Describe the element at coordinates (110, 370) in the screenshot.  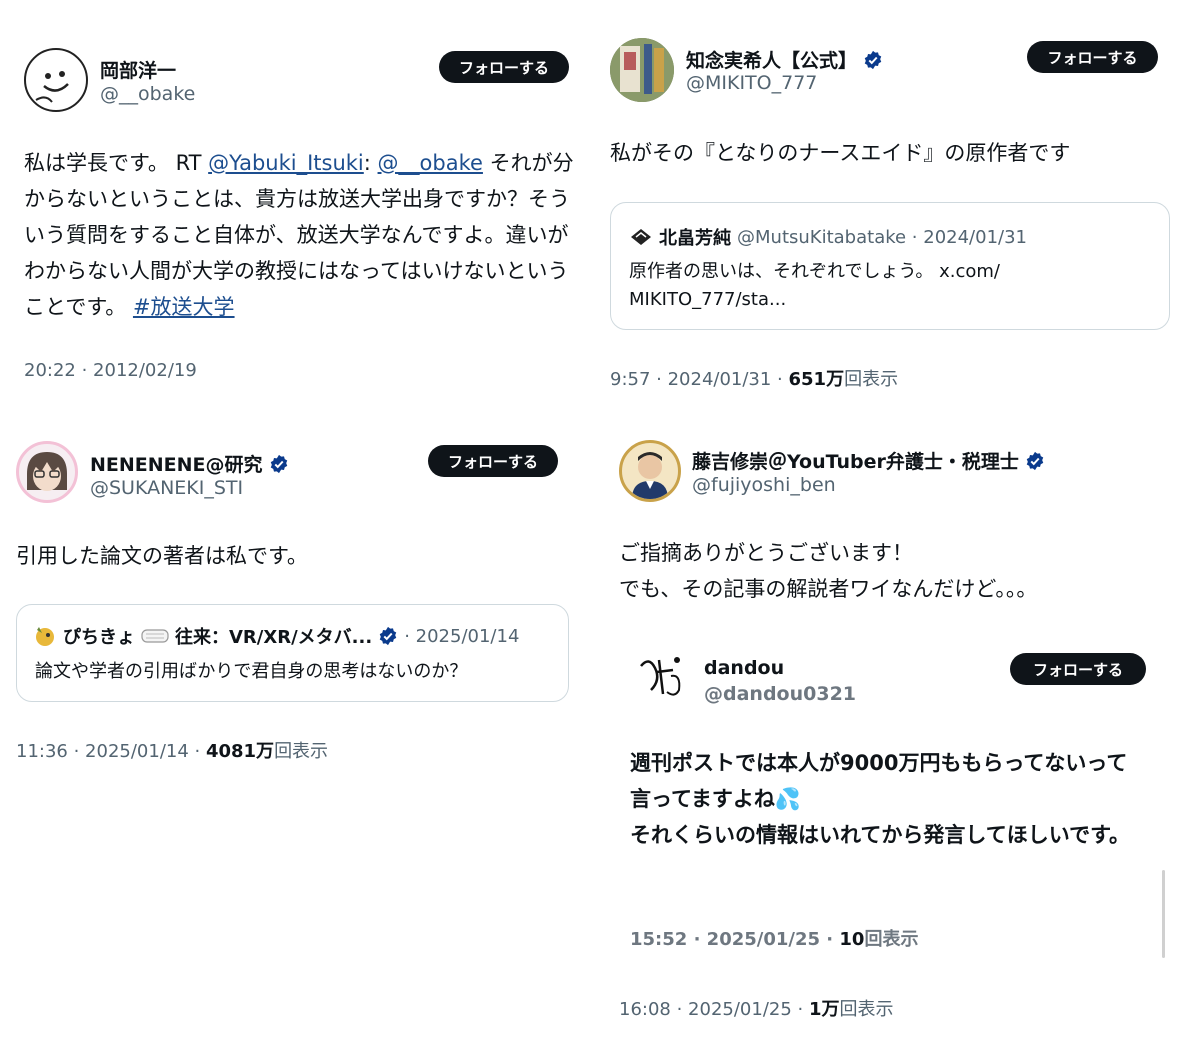
I see `tweet-timestamp: 20:22 · 2012/02/19` at that location.